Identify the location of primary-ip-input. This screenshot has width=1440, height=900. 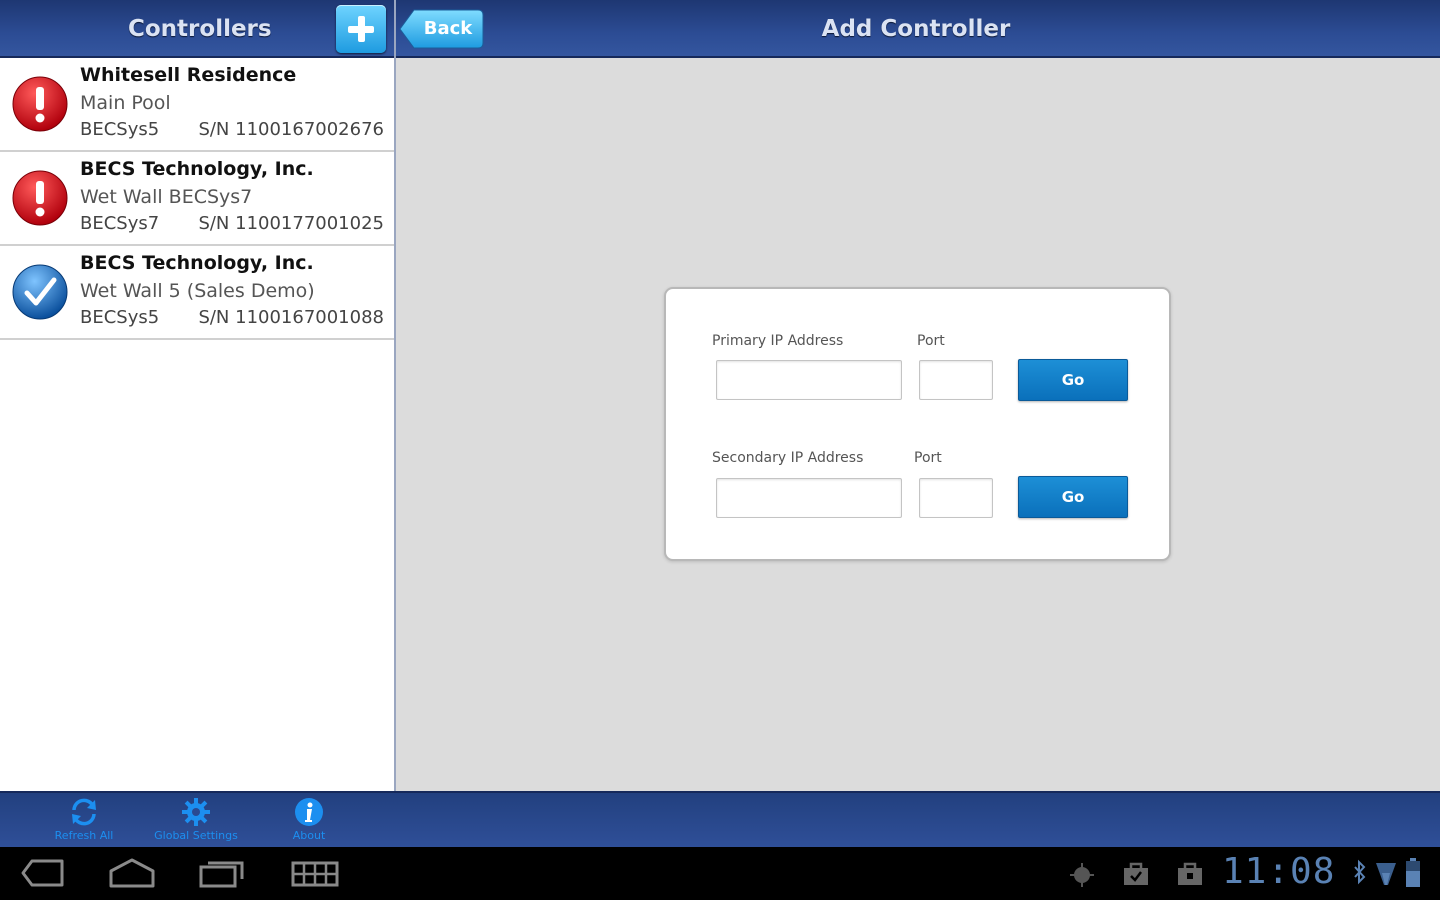
(809, 380).